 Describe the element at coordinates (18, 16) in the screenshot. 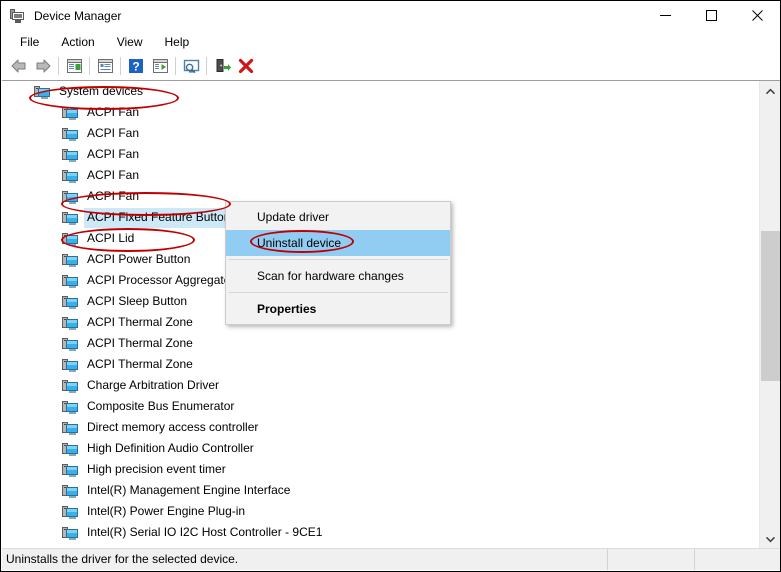

I see `device-manager-icon` at that location.